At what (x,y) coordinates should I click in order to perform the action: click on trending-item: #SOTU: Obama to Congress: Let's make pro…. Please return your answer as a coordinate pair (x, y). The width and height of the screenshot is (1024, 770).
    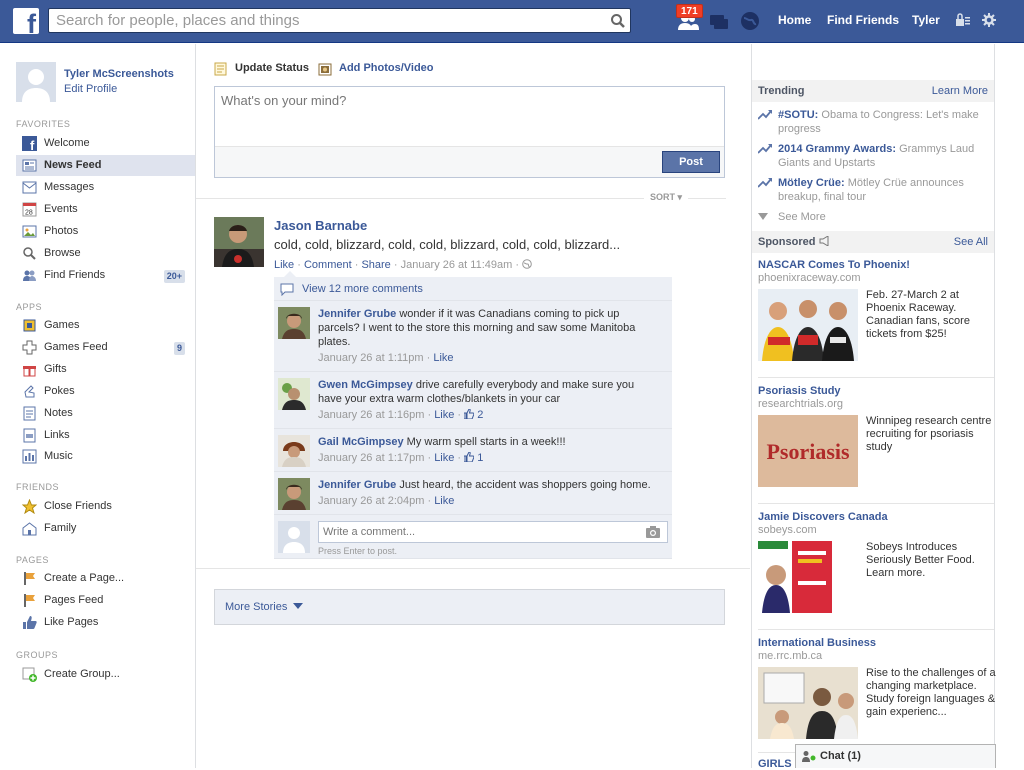
    Looking at the image, I should click on (874, 122).